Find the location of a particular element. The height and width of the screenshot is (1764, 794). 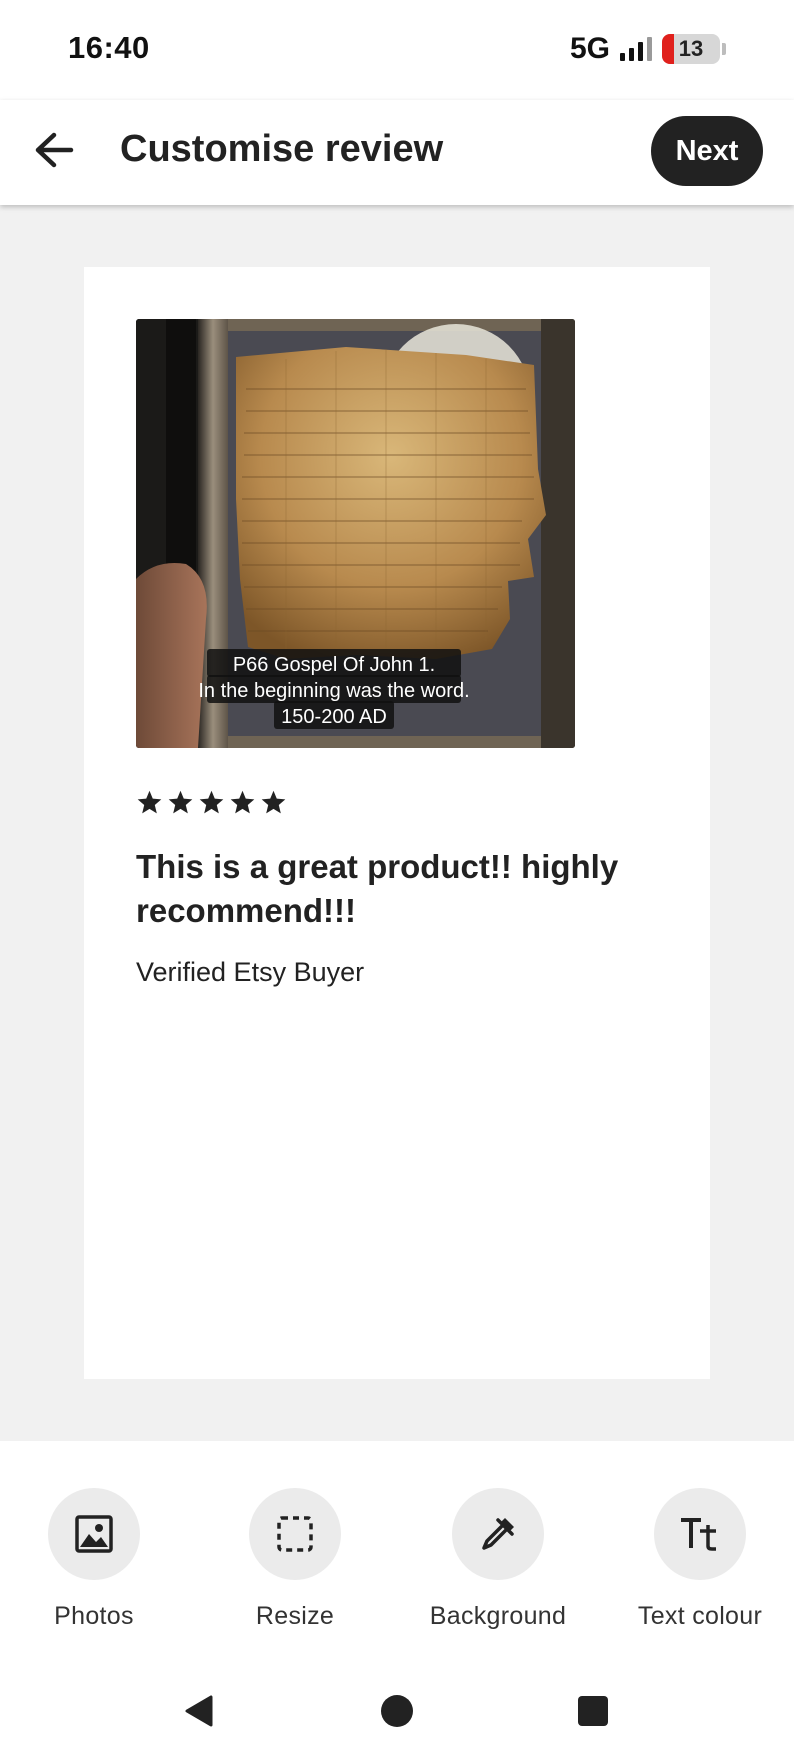

image-icon is located at coordinates (94, 1534).